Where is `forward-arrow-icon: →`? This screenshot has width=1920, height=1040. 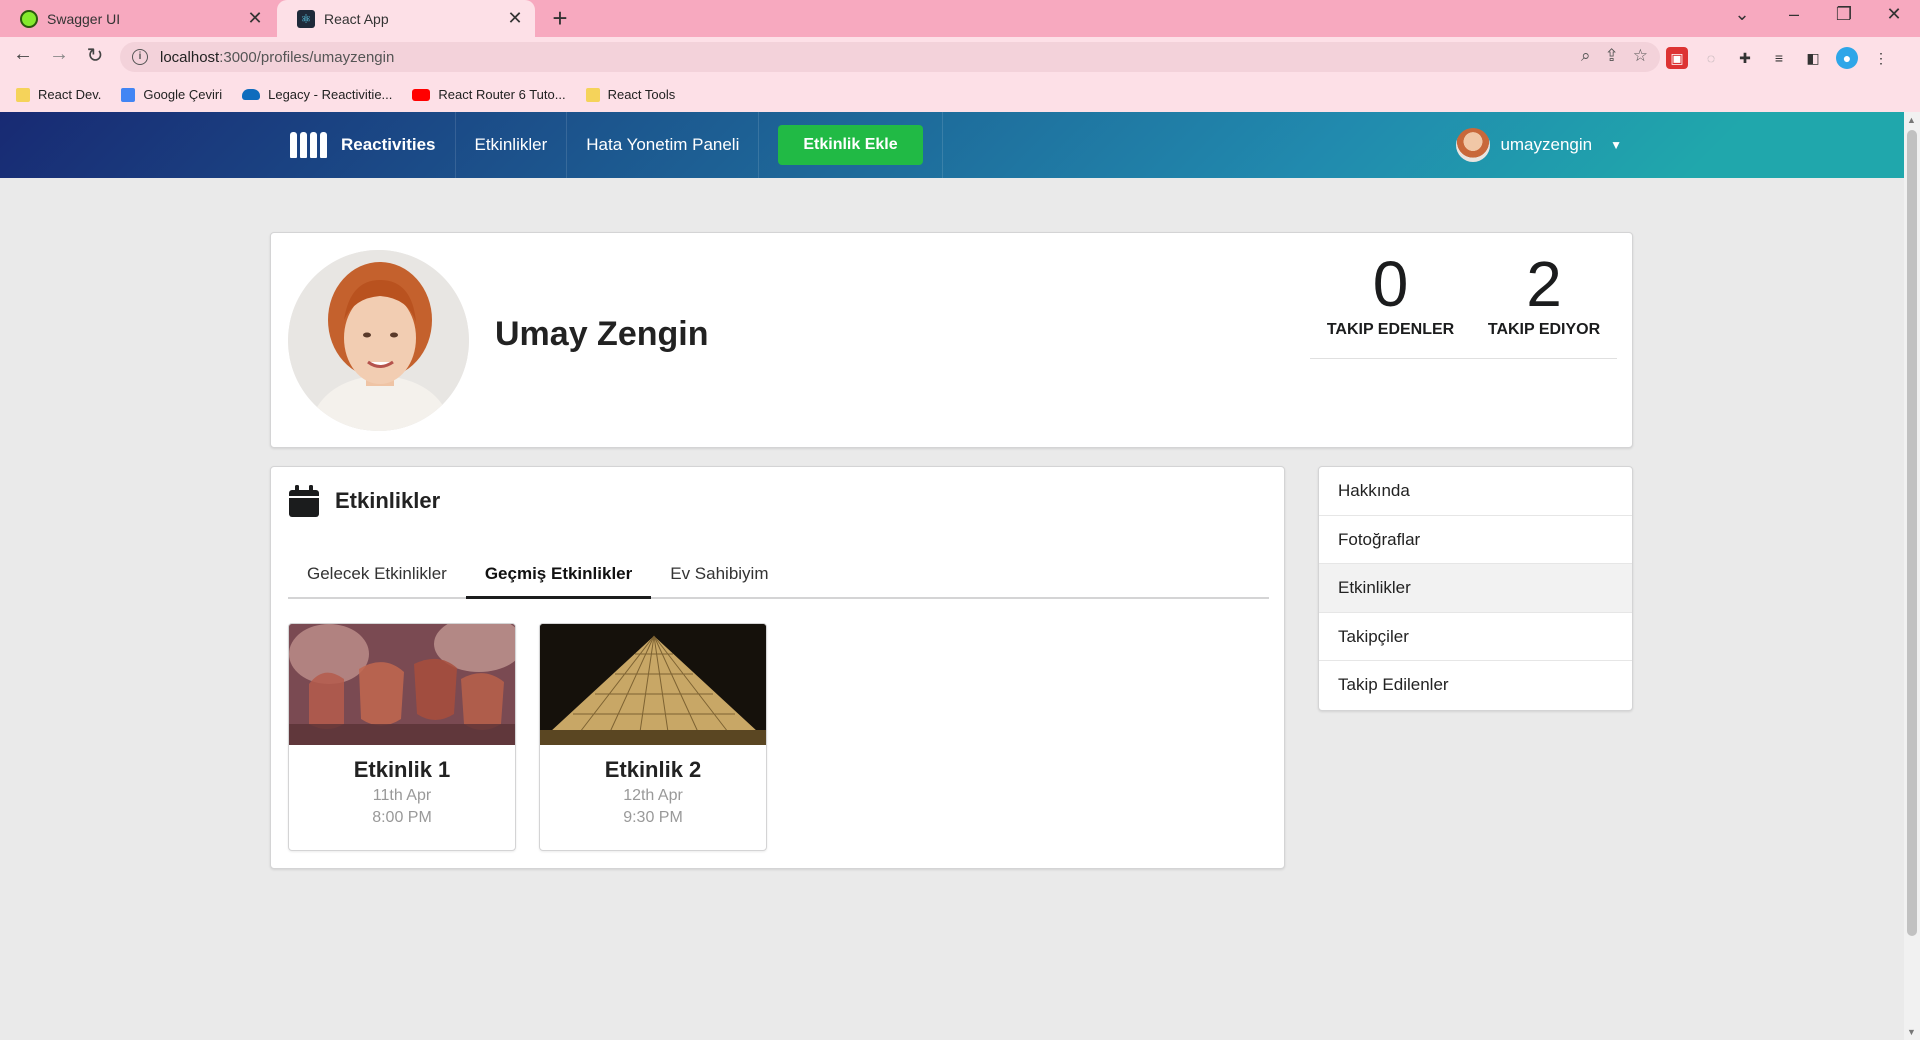
forward-arrow-icon: → is located at coordinates (59, 54).